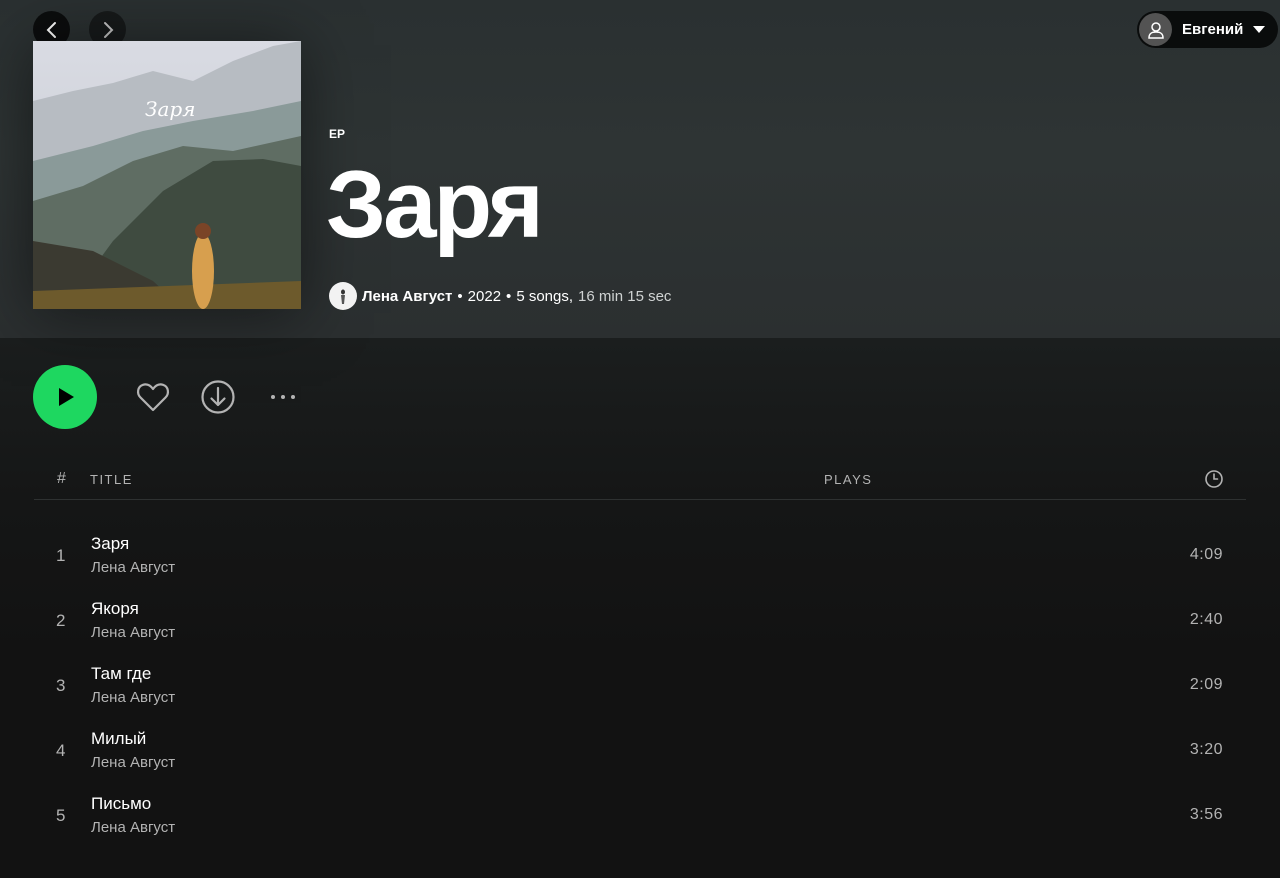  Describe the element at coordinates (1213, 29) in the screenshot. I see `user-name: Евгений` at that location.